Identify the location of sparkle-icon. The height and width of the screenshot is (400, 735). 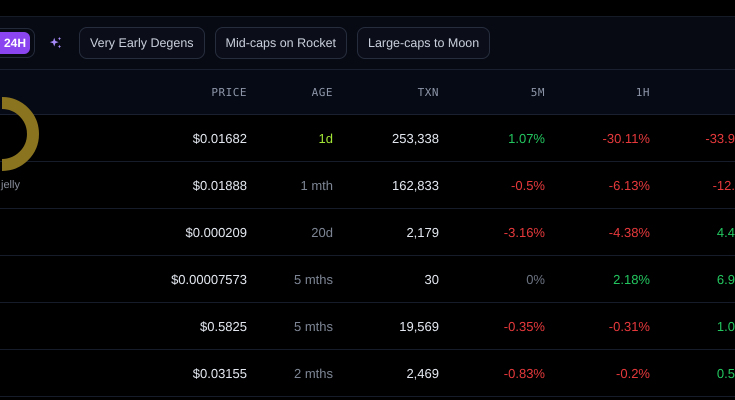
(56, 43).